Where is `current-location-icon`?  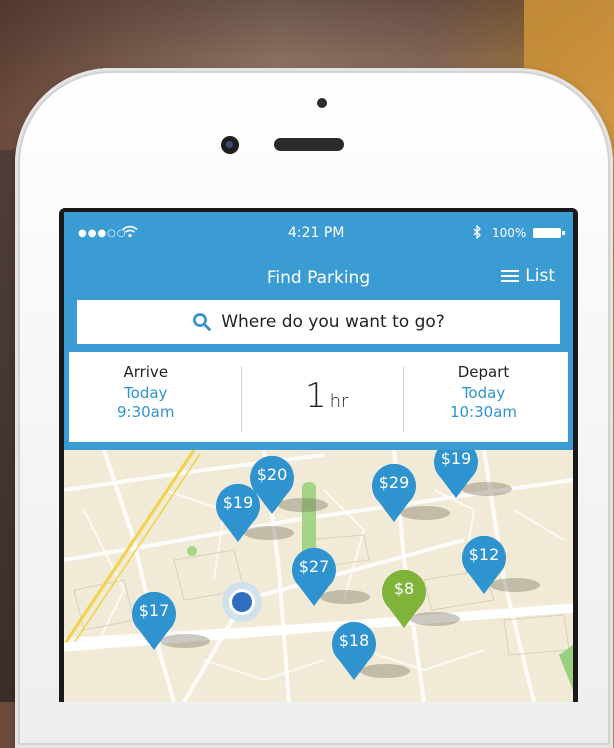
current-location-icon is located at coordinates (242, 602).